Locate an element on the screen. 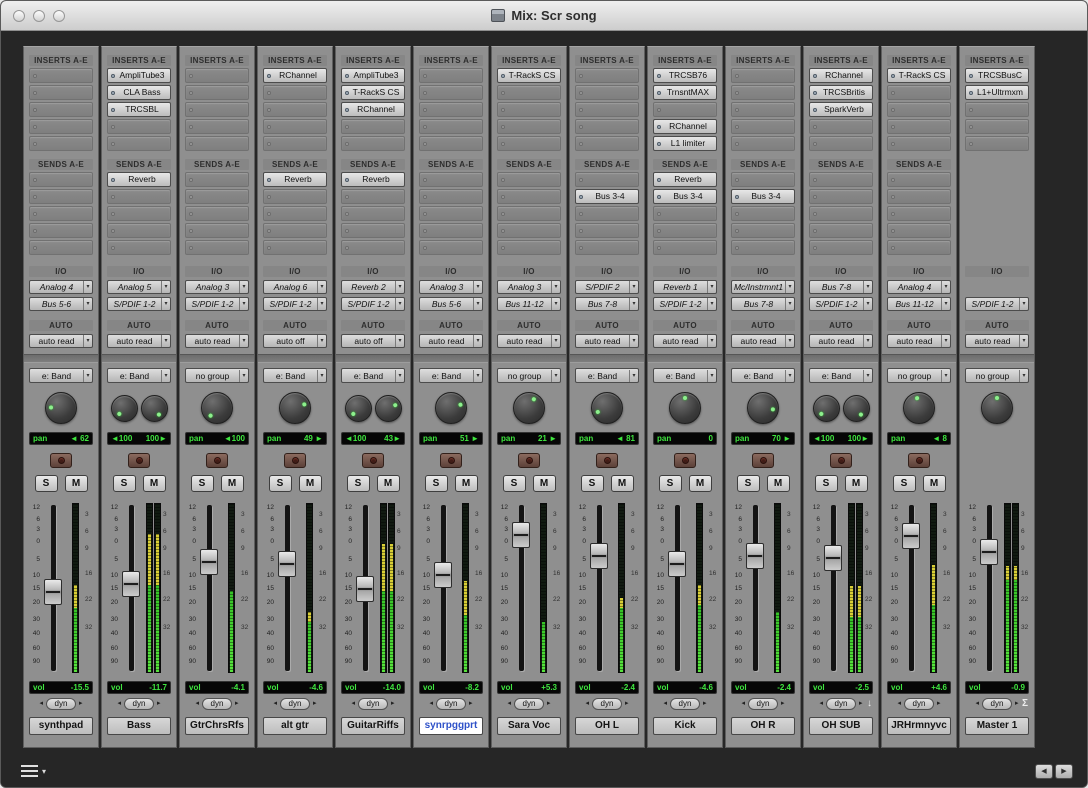 The width and height of the screenshot is (1088, 788). input-selector: Analog 3 ▾ is located at coordinates (529, 287).